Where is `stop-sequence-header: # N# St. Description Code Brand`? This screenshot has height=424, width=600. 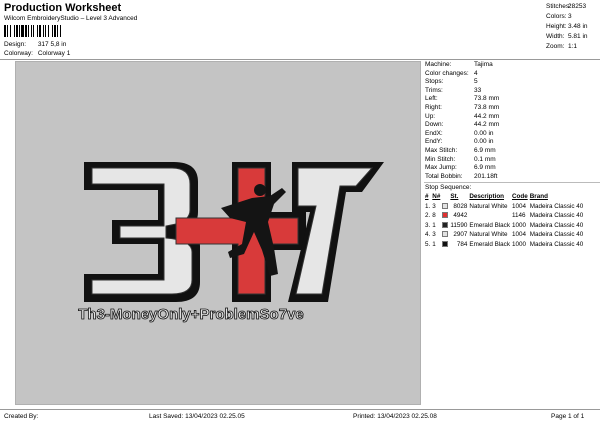
stop-sequence-header: # N# St. Description Code Brand is located at coordinates (504, 196).